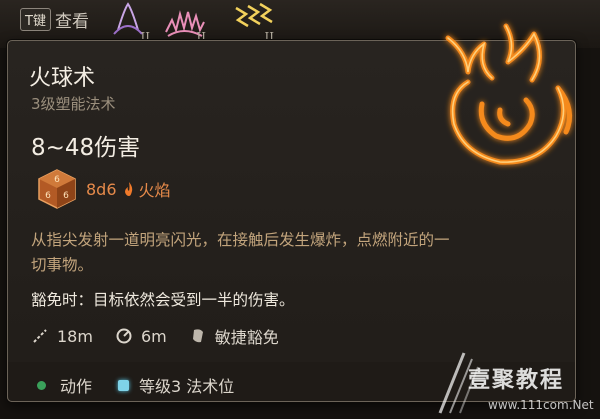 The image size is (600, 419). What do you see at coordinates (154, 190) in the screenshot?
I see `damage-type: 火焰` at bounding box center [154, 190].